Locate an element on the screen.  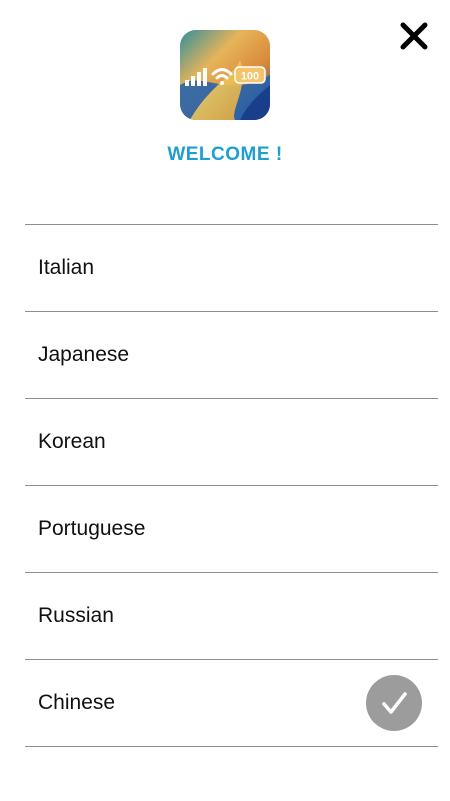
close-icon is located at coordinates (414, 36).